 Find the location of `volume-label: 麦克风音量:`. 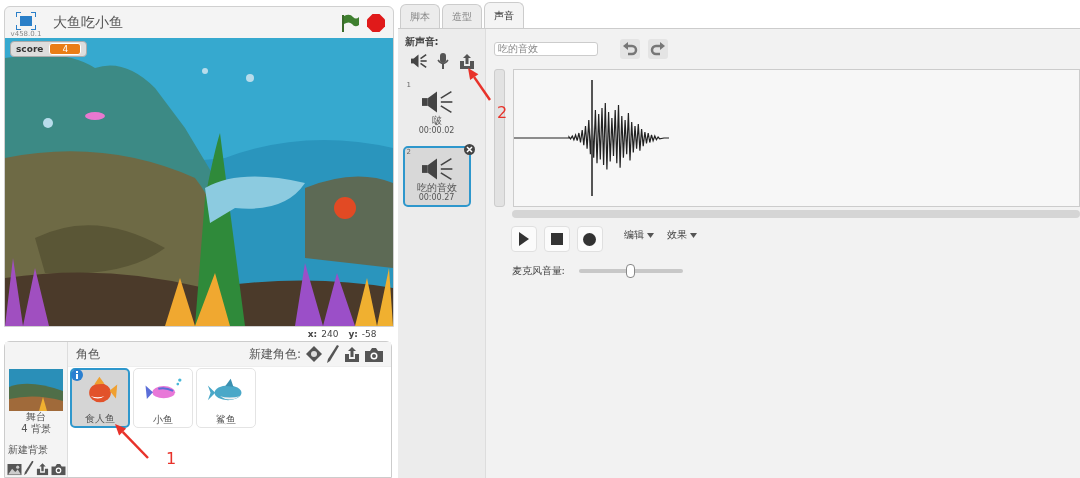

volume-label: 麦克风音量: is located at coordinates (538, 271).